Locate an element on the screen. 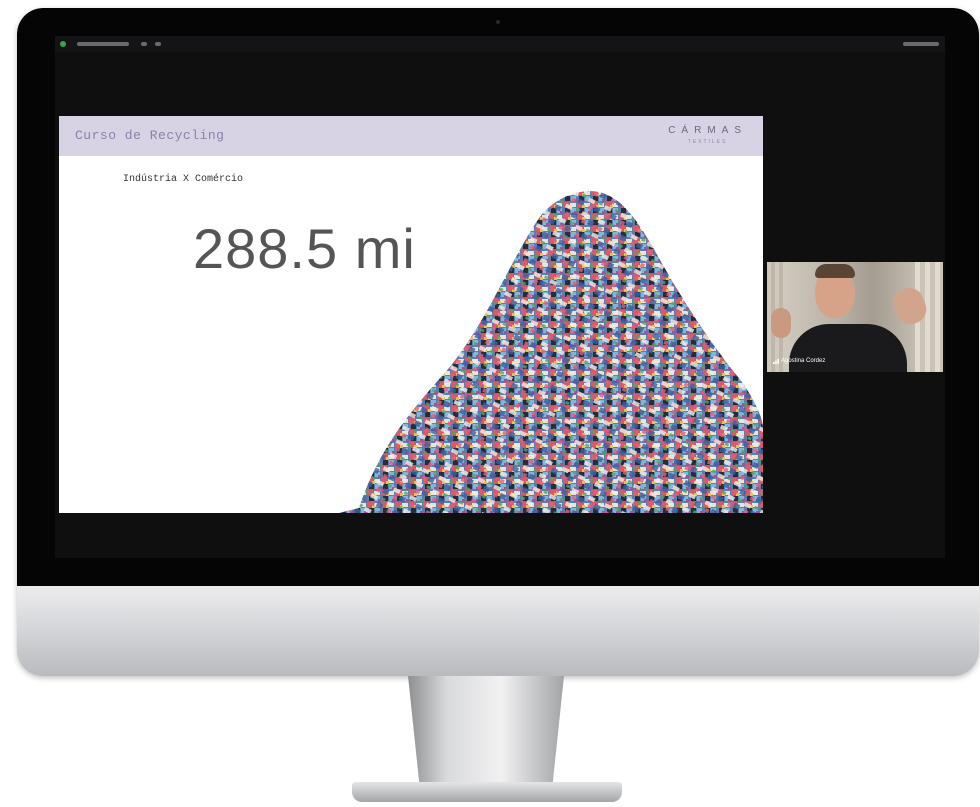 The width and height of the screenshot is (980, 807). camera-icon is located at coordinates (498, 22).